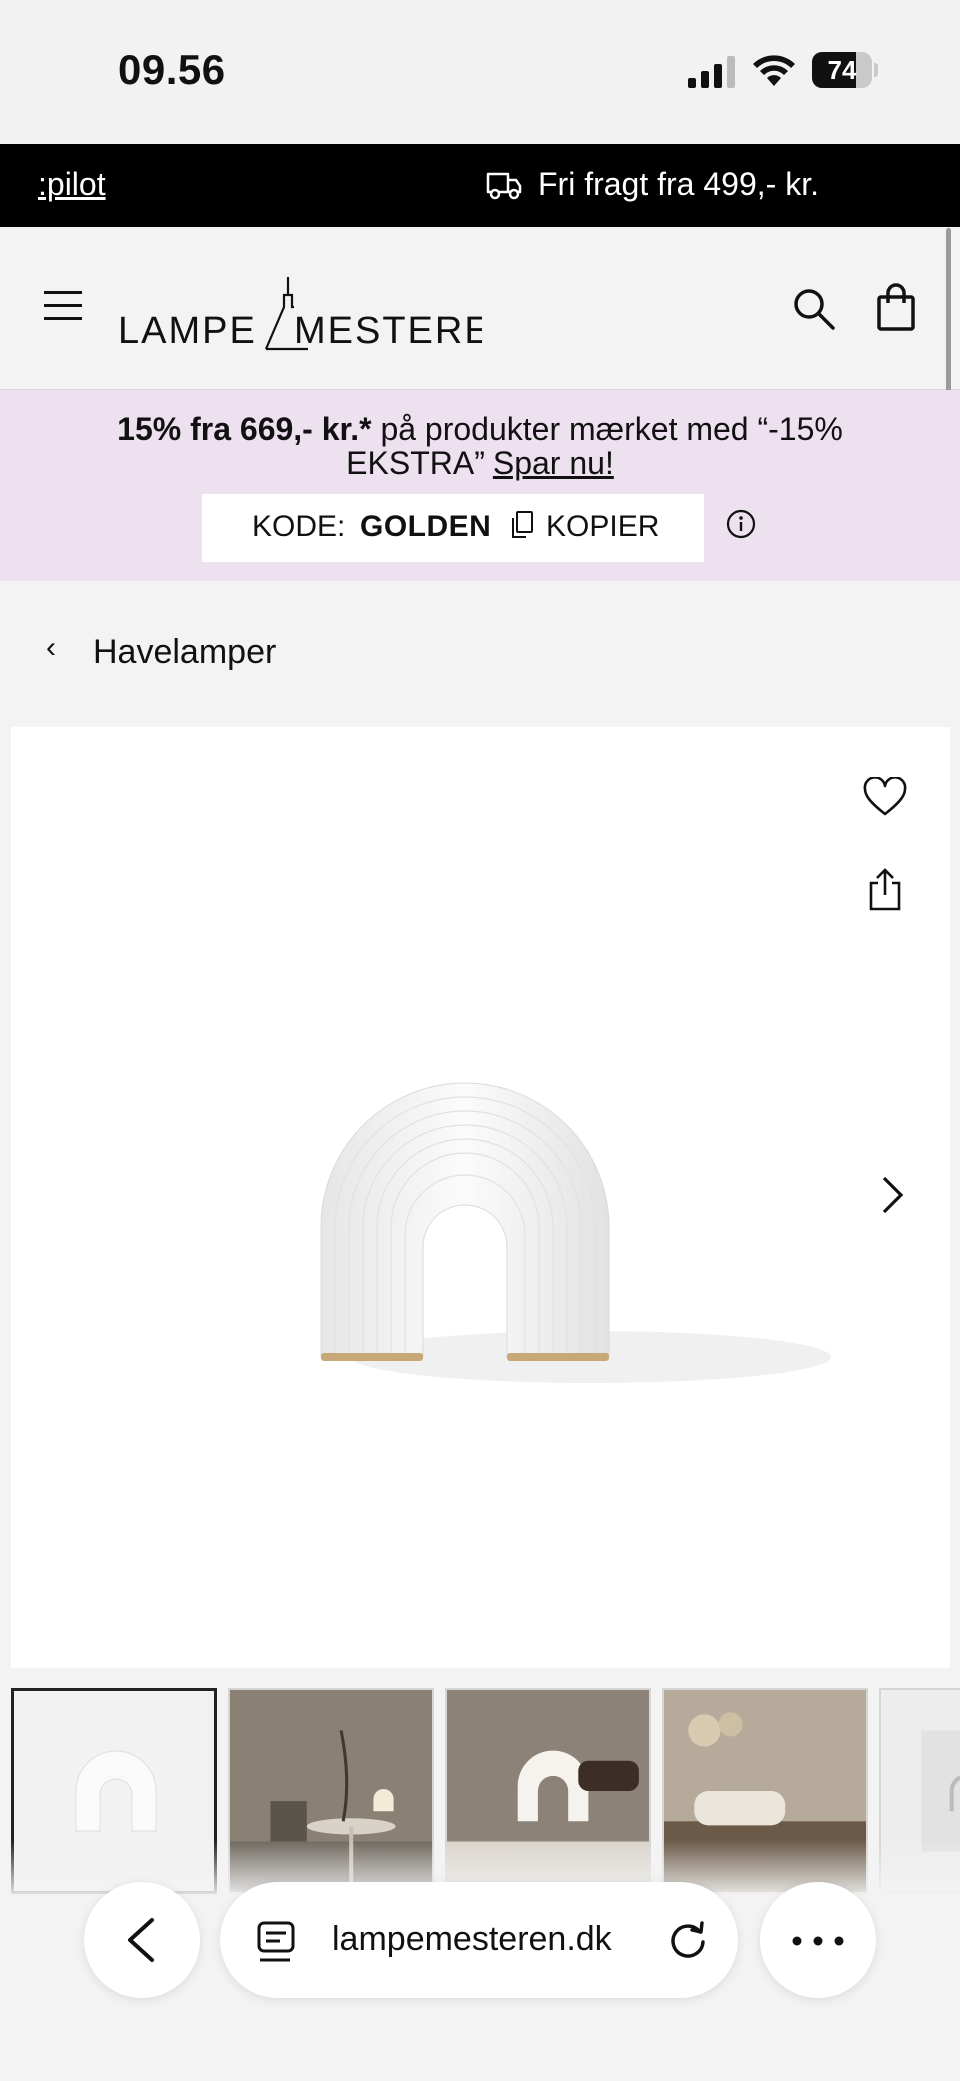 This screenshot has height=2081, width=960. What do you see at coordinates (472, 1939) in the screenshot?
I see `url-domain: lampemesteren.dk` at bounding box center [472, 1939].